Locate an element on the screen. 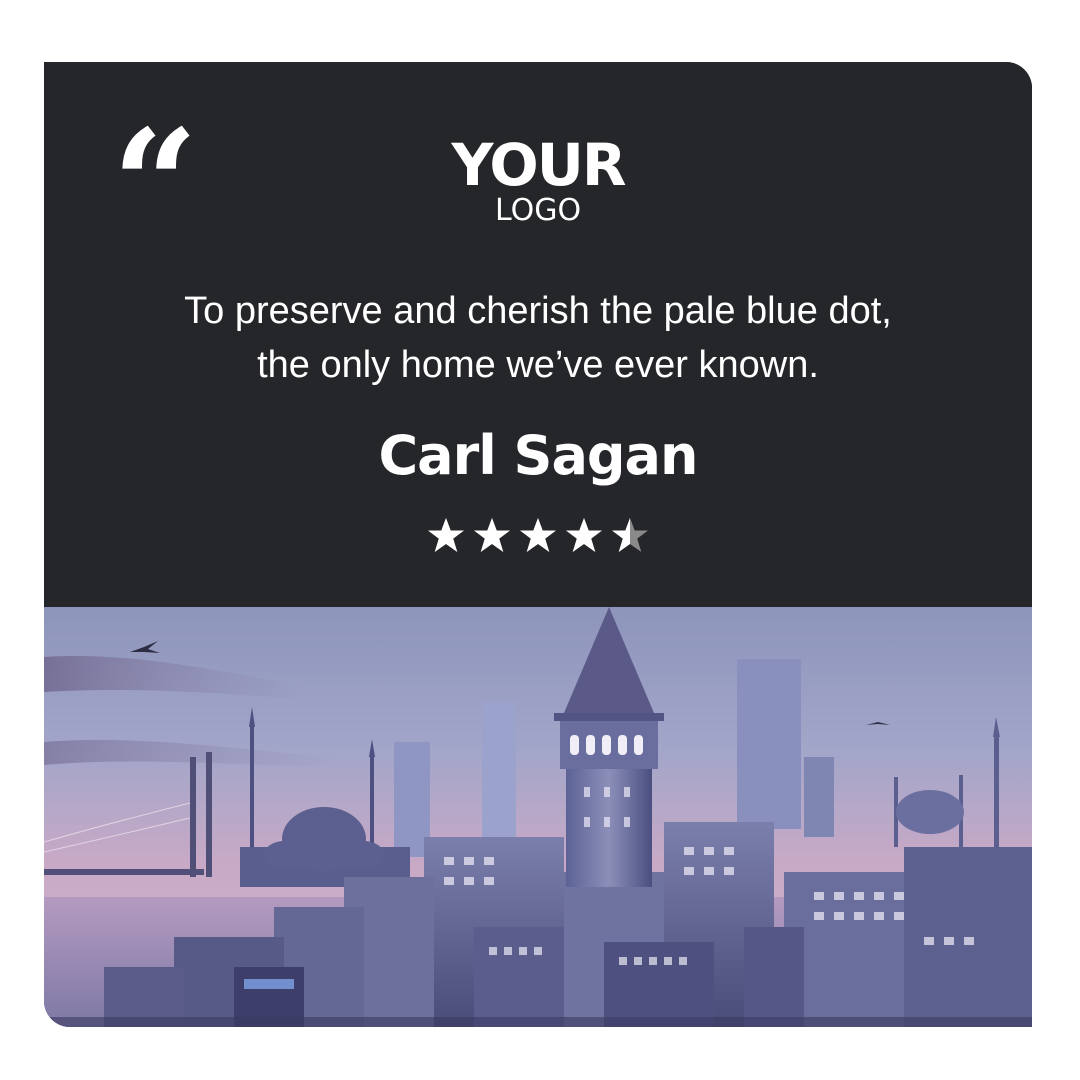 Image resolution: width=1080 pixels, height=1080 pixels. logo-sub-text: LOGO is located at coordinates (538, 210).